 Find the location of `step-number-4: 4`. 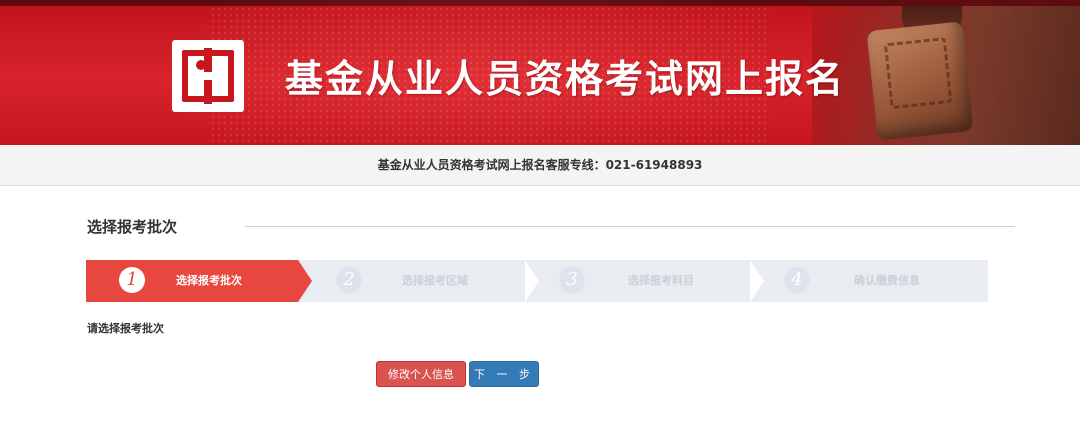

step-number-4: 4 is located at coordinates (797, 280).